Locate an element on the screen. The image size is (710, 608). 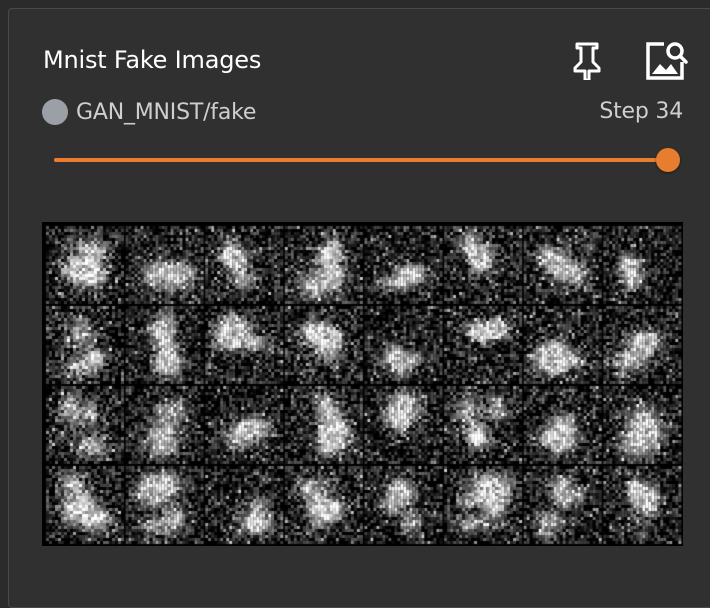
pin-button is located at coordinates (587, 60).